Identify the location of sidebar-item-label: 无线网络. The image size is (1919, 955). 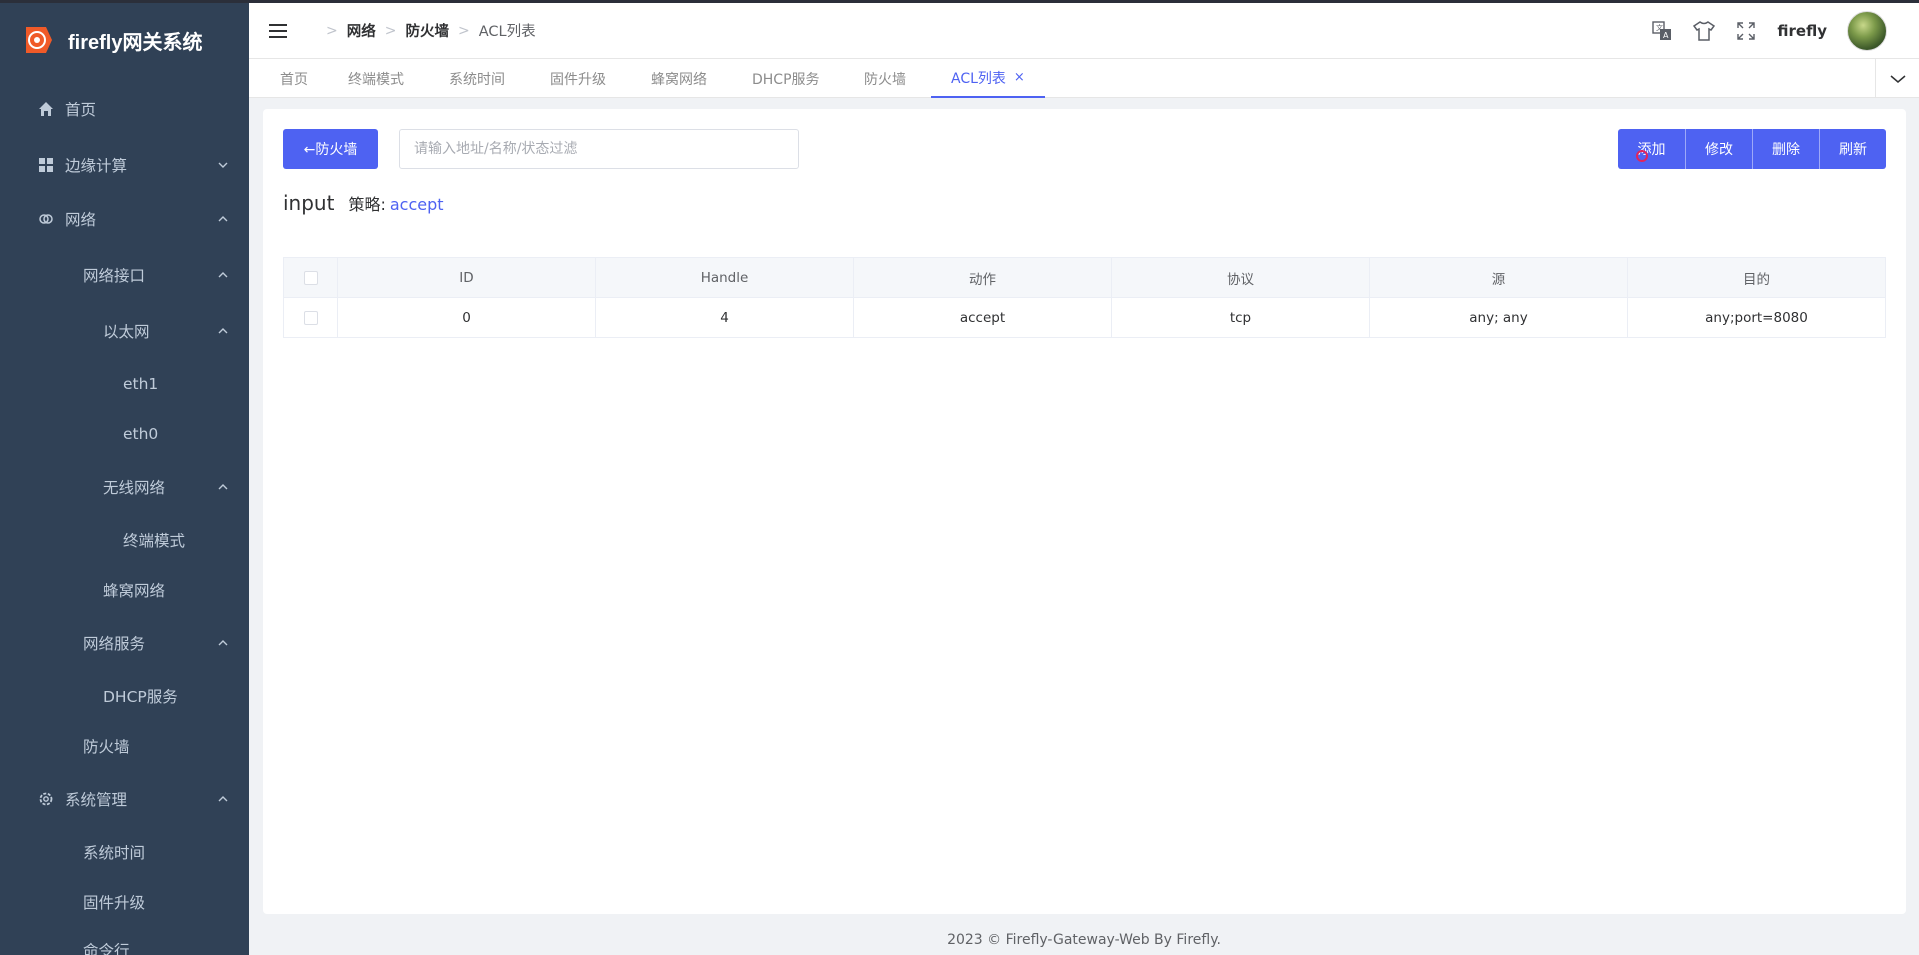
(134, 488).